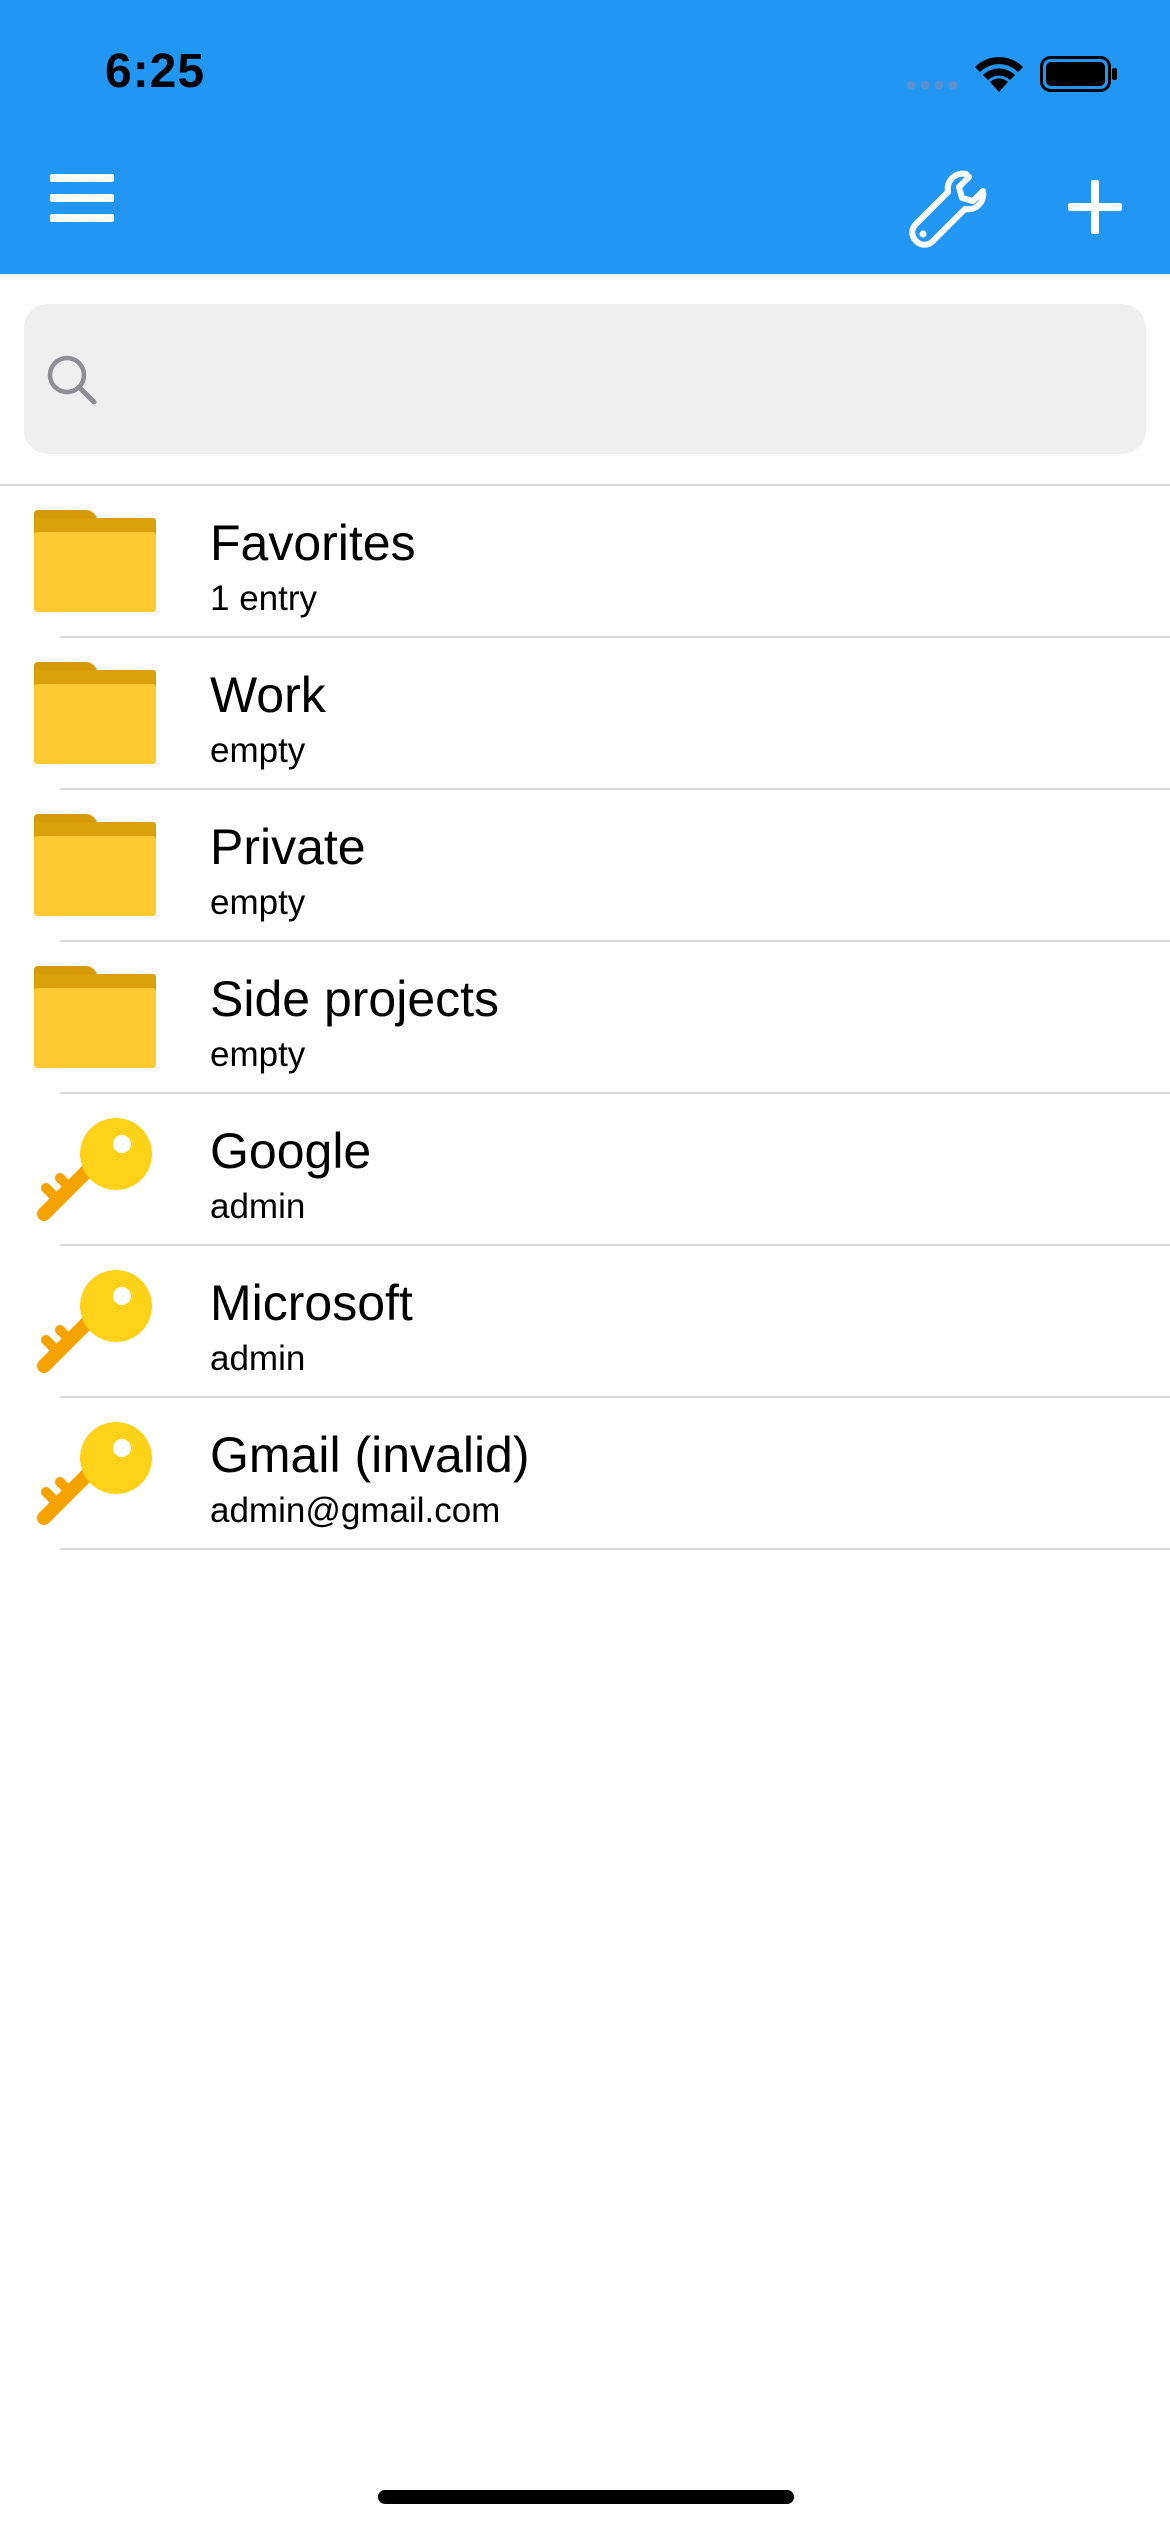 The width and height of the screenshot is (1170, 2532). I want to click on settings-button, so click(947, 209).